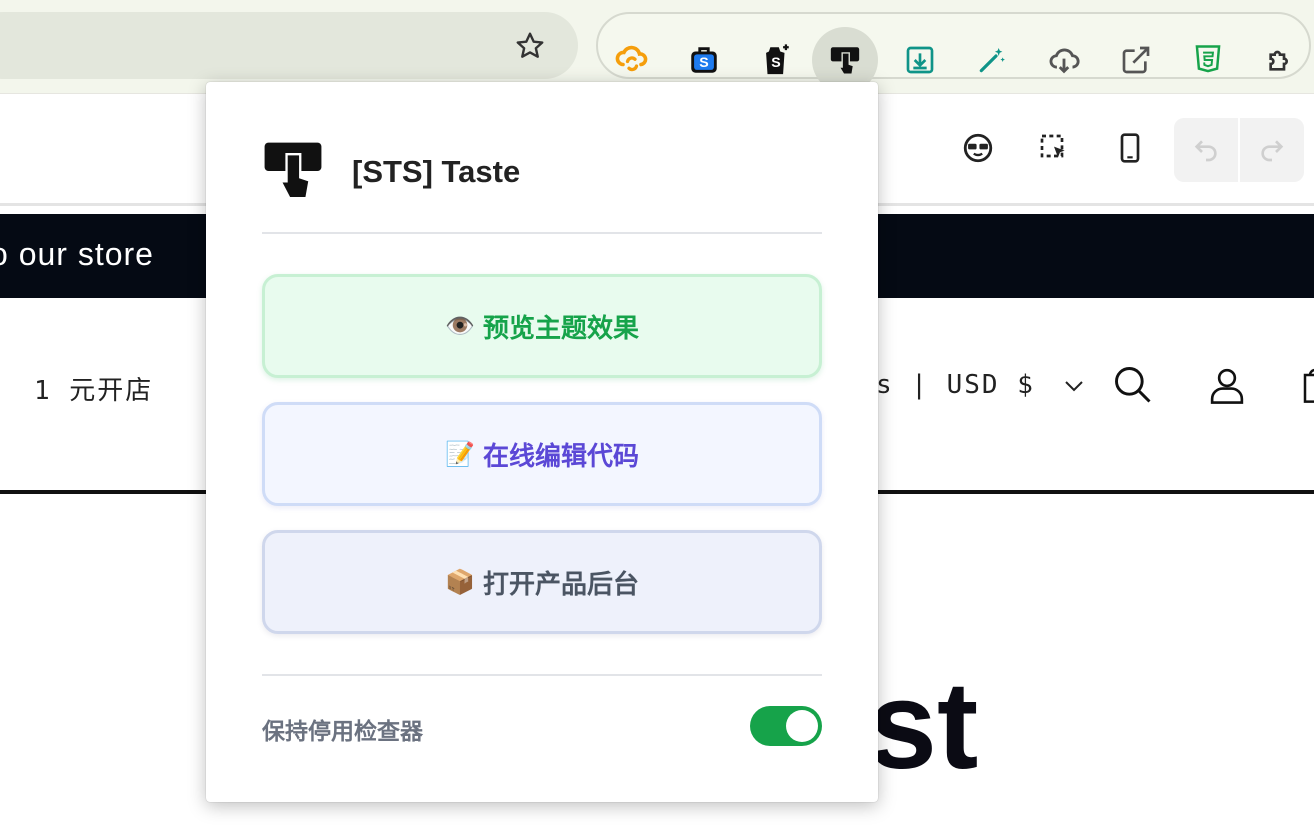 This screenshot has height=832, width=1314. What do you see at coordinates (923, 726) in the screenshot?
I see `hero-heading: st` at bounding box center [923, 726].